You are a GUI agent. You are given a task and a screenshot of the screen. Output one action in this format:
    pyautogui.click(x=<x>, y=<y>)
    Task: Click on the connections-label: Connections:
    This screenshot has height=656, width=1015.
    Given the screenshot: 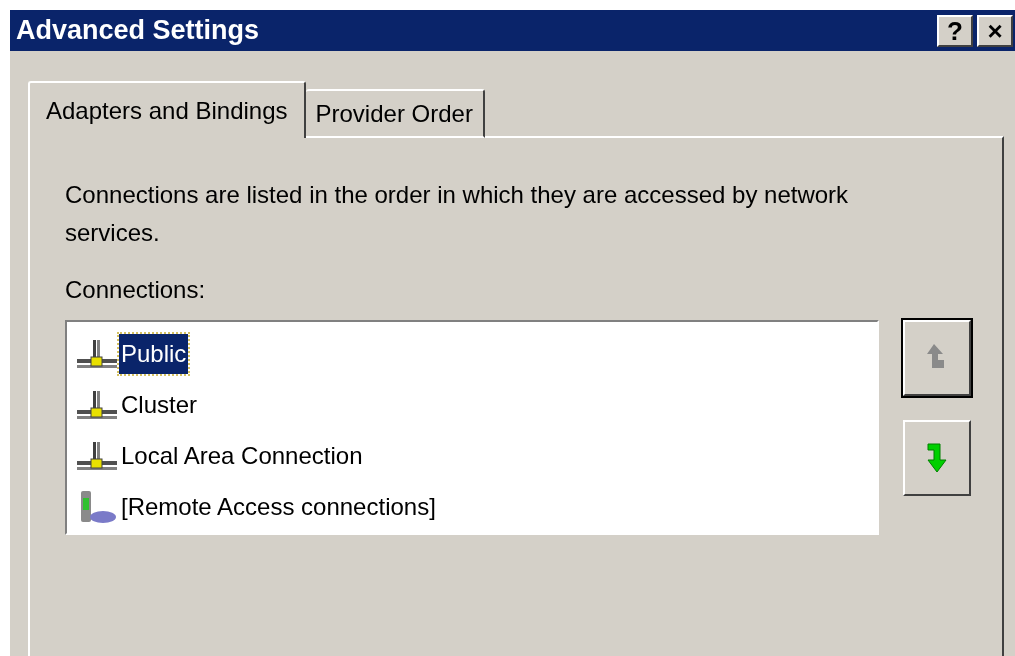 What is the action you would take?
    pyautogui.click(x=135, y=290)
    